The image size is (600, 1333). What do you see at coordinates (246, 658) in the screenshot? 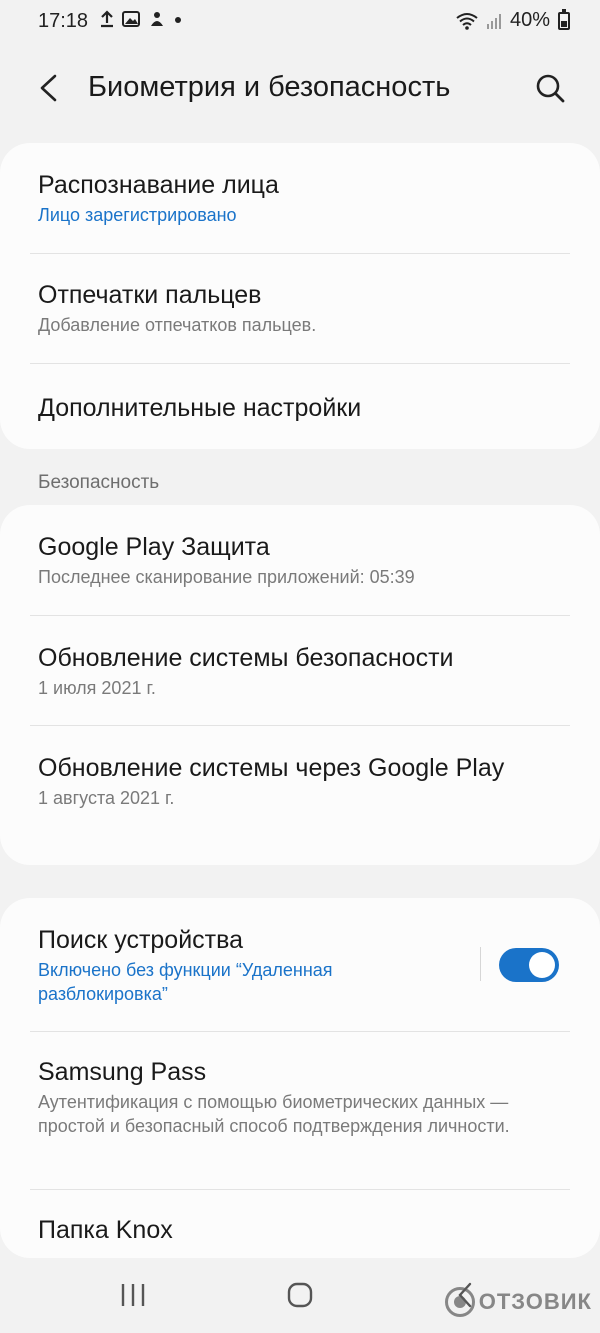
I see `item-title: Обновление системы безопасности` at bounding box center [246, 658].